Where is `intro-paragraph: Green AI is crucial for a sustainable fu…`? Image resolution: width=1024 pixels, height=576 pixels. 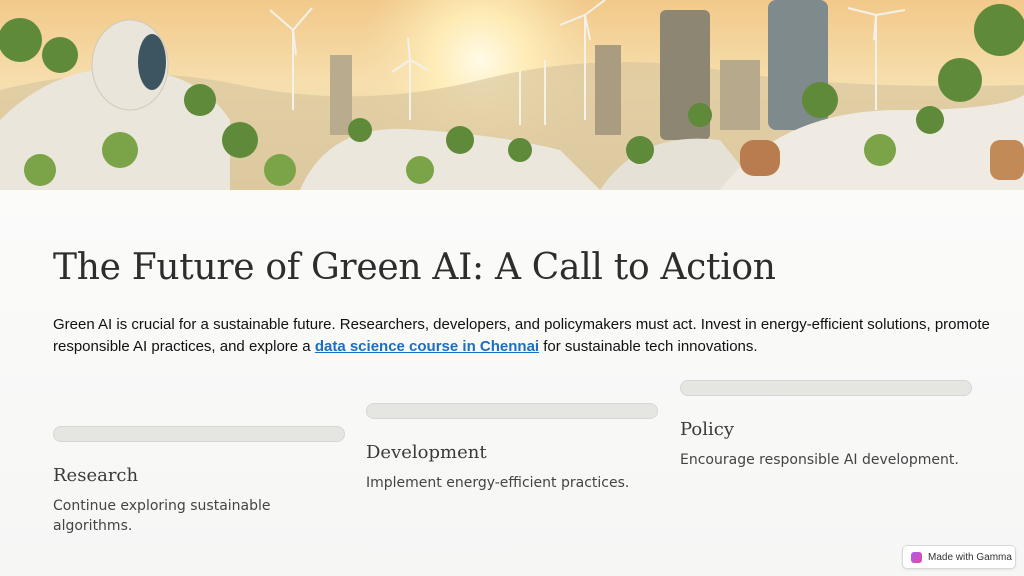 intro-paragraph: Green AI is crucial for a sustainable fu… is located at coordinates (523, 336).